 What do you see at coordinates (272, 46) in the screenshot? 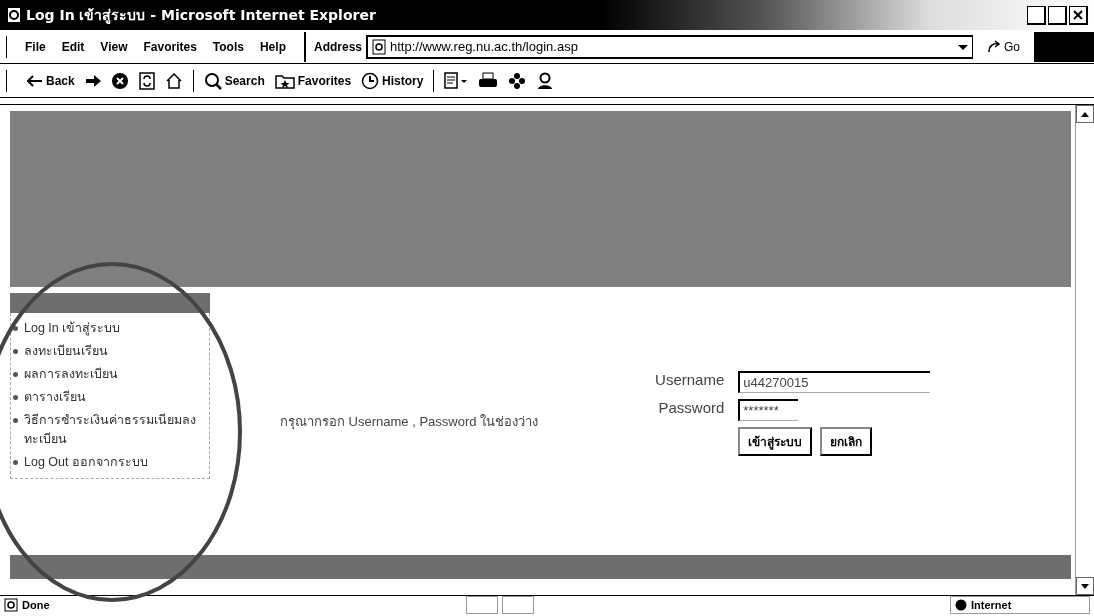
I see `menu-item: Help` at bounding box center [272, 46].